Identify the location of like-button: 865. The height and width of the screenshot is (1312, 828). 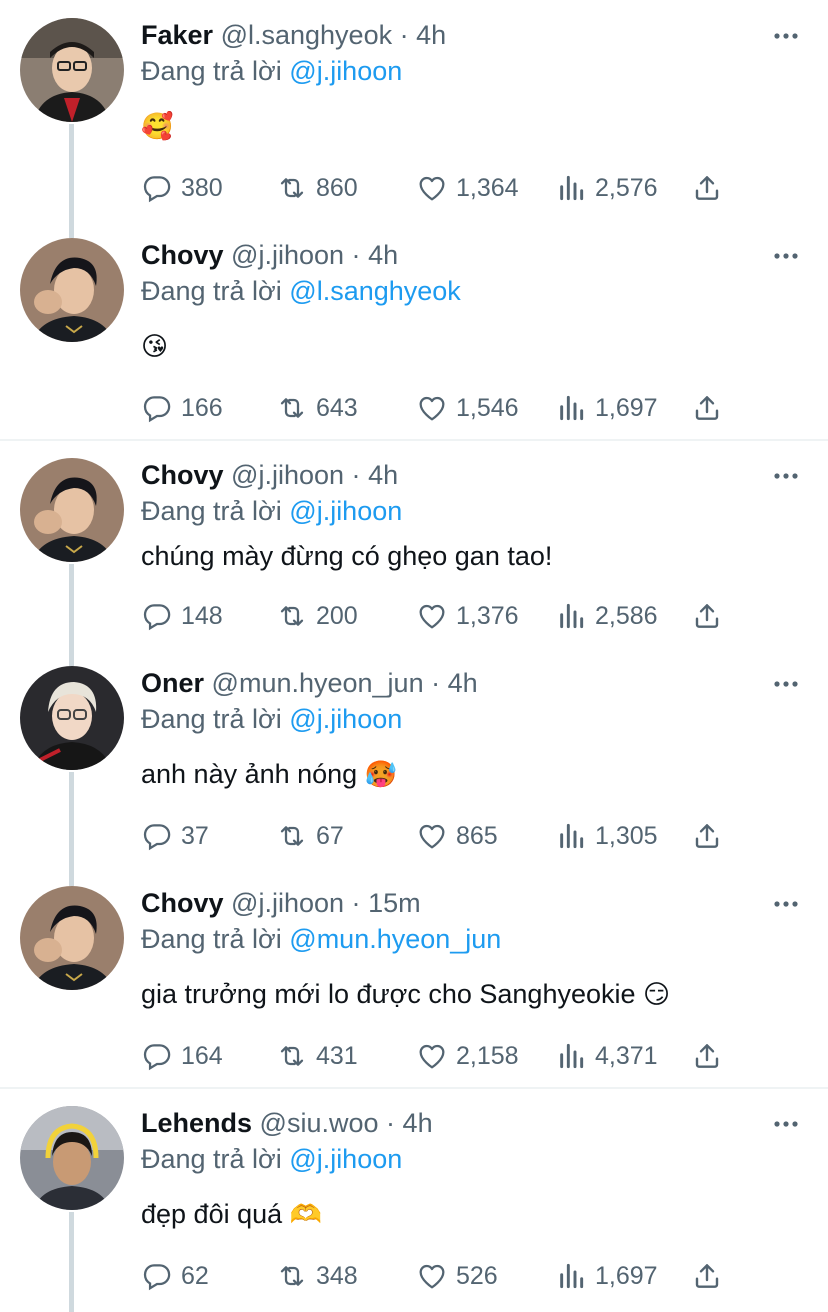
(457, 836).